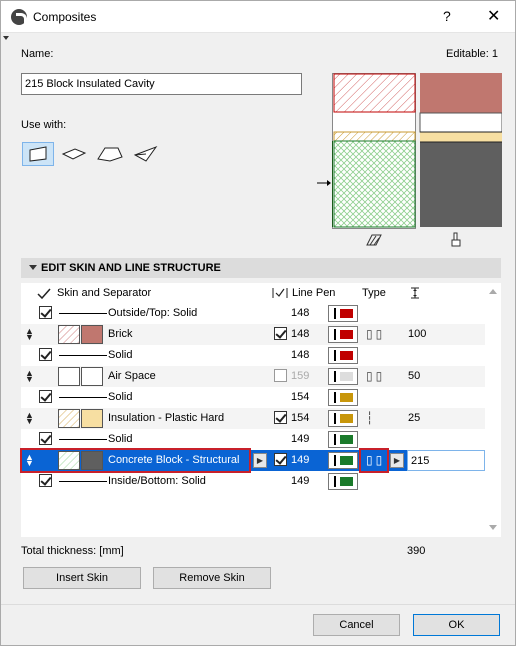 Image resolution: width=516 pixels, height=646 pixels. I want to click on skin-row: ▲ ▼ Concrete Block - Structural ▯▯ 149 215 ▶ ▶, so click(252, 460).